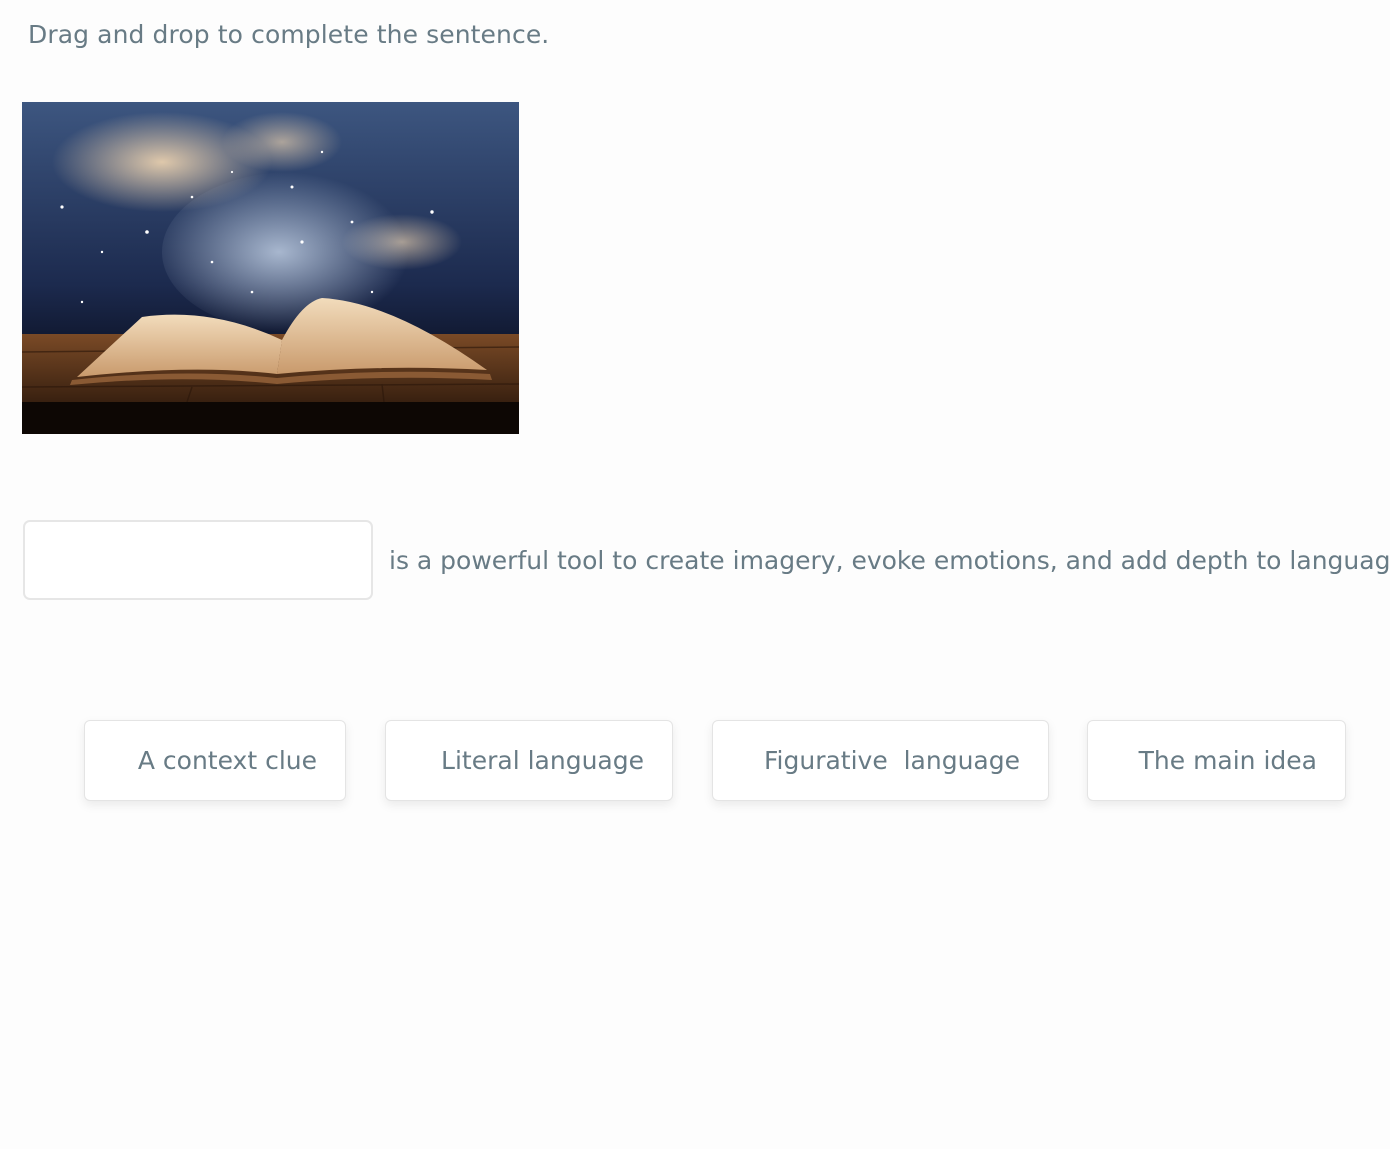  Describe the element at coordinates (289, 34) in the screenshot. I see `instructions-text: Drag and drop to complete the sentence.` at that location.